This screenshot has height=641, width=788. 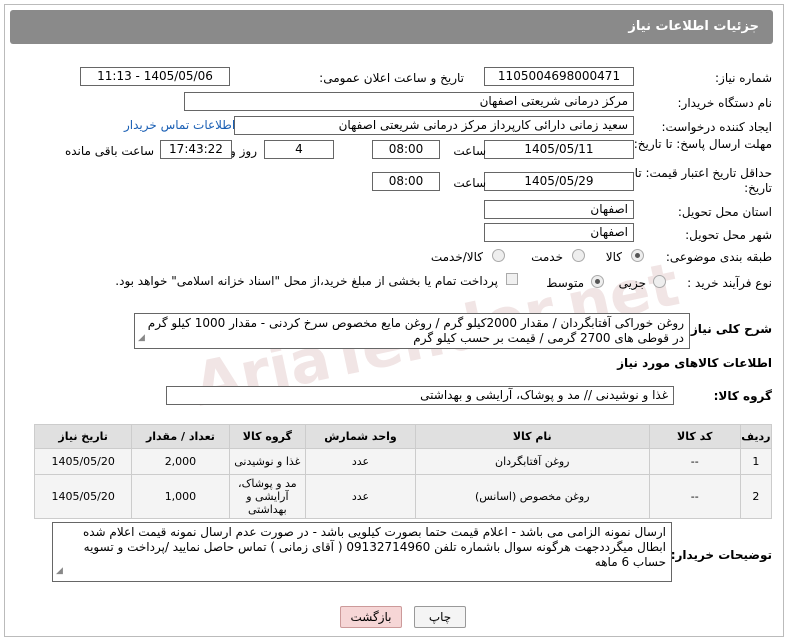 What do you see at coordinates (743, 78) in the screenshot?
I see `need-number-label: شماره نیاز:` at bounding box center [743, 78].